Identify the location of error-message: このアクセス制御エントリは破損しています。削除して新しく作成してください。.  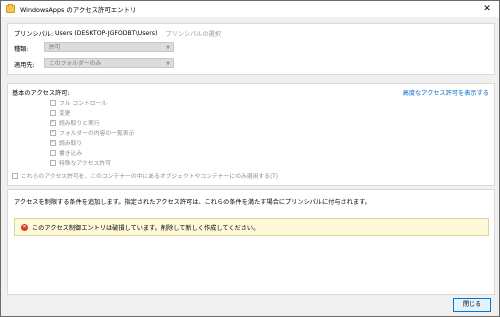
(146, 228).